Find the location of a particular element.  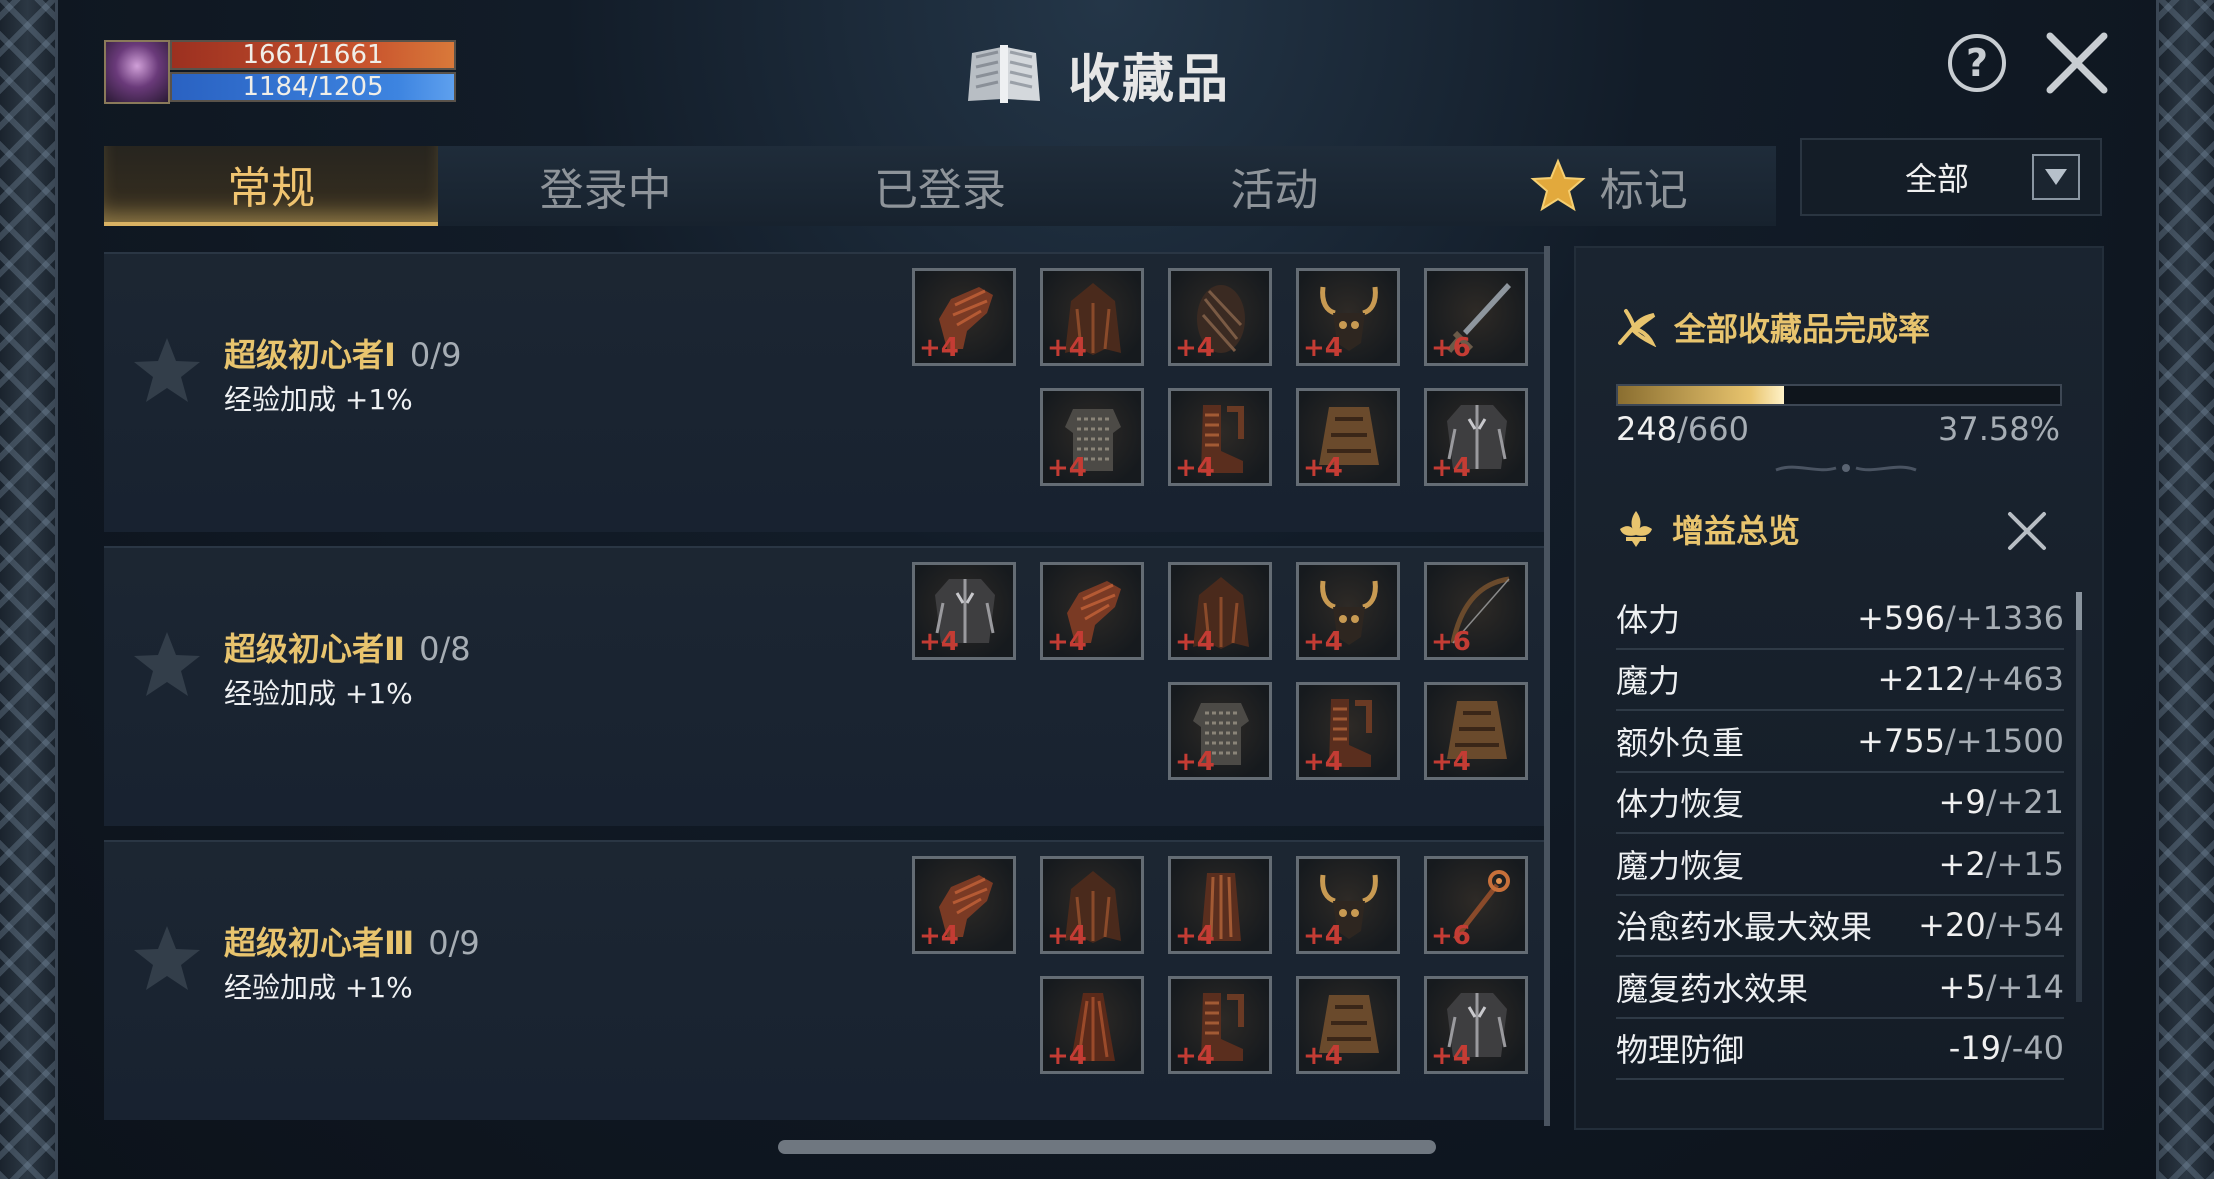

stat-name: 额外负重 is located at coordinates (1680, 742).